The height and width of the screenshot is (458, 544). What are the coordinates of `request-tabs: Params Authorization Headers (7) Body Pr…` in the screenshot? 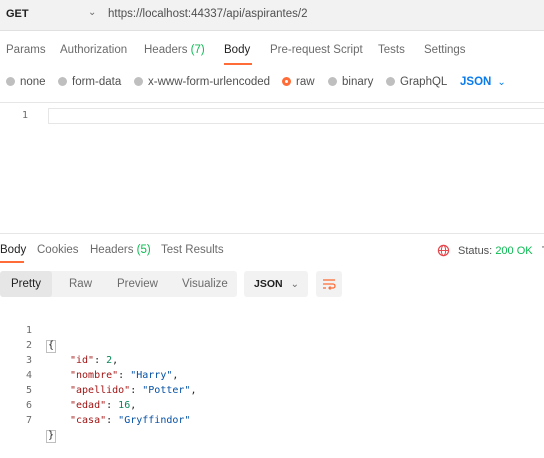 It's located at (272, 55).